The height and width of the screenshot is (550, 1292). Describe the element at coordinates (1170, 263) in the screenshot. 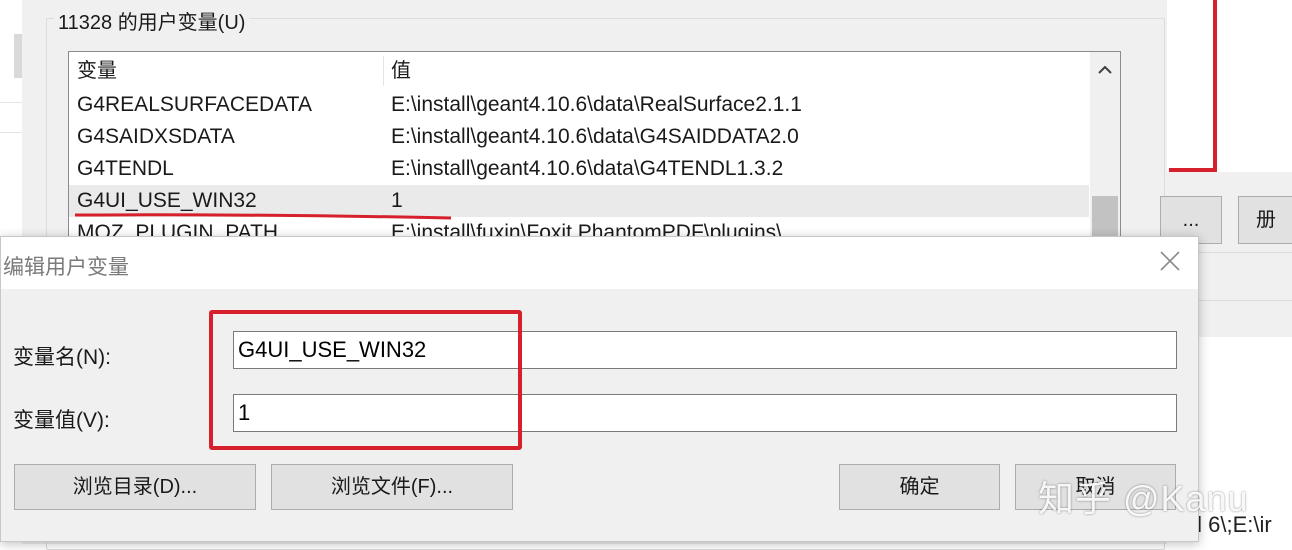

I see `close-icon` at that location.